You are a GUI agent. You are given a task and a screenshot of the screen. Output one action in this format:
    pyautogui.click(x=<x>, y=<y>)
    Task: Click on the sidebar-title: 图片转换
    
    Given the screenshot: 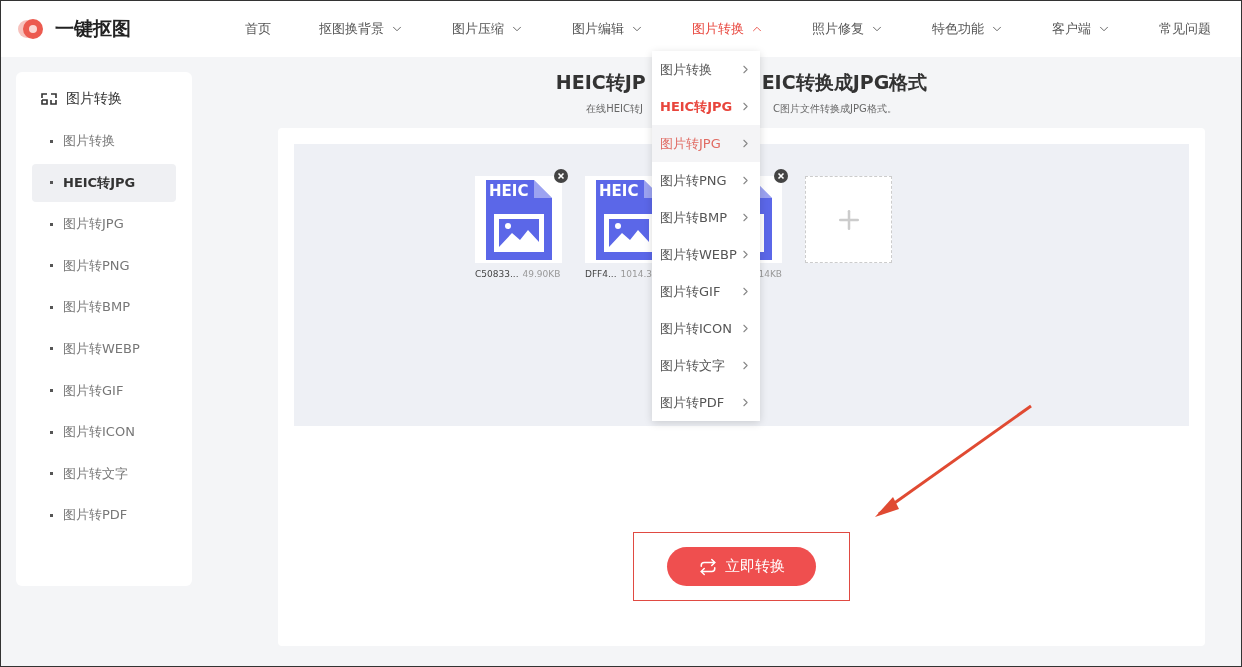 What is the action you would take?
    pyautogui.click(x=94, y=99)
    